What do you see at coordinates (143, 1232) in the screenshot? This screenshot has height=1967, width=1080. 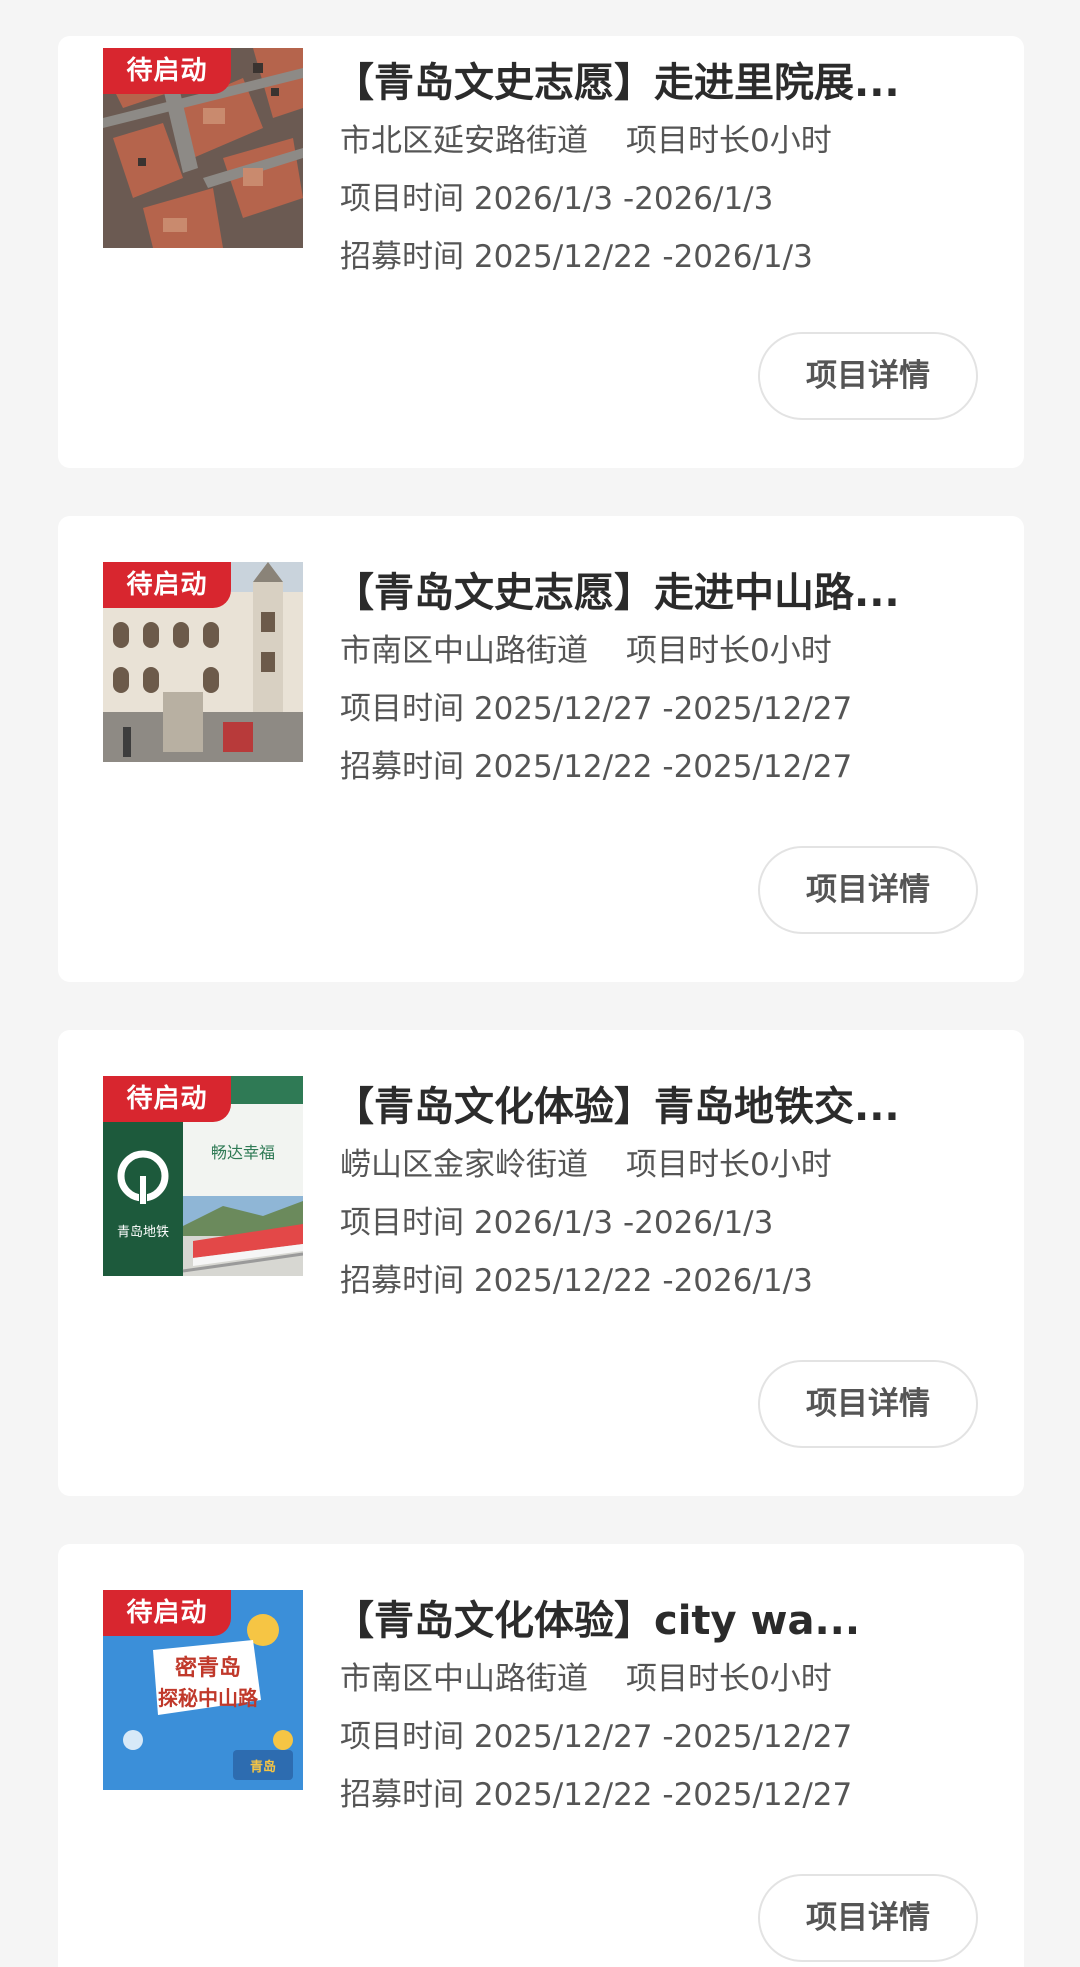 I see `metro-logo-caption: 青岛地铁` at bounding box center [143, 1232].